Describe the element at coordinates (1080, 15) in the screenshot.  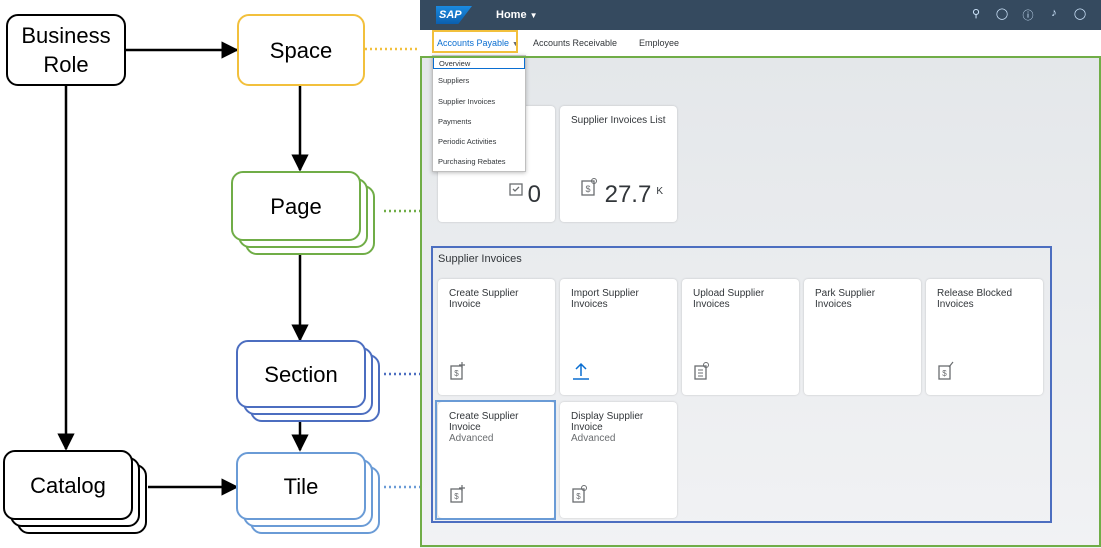
I see `user-icon: ◯` at that location.